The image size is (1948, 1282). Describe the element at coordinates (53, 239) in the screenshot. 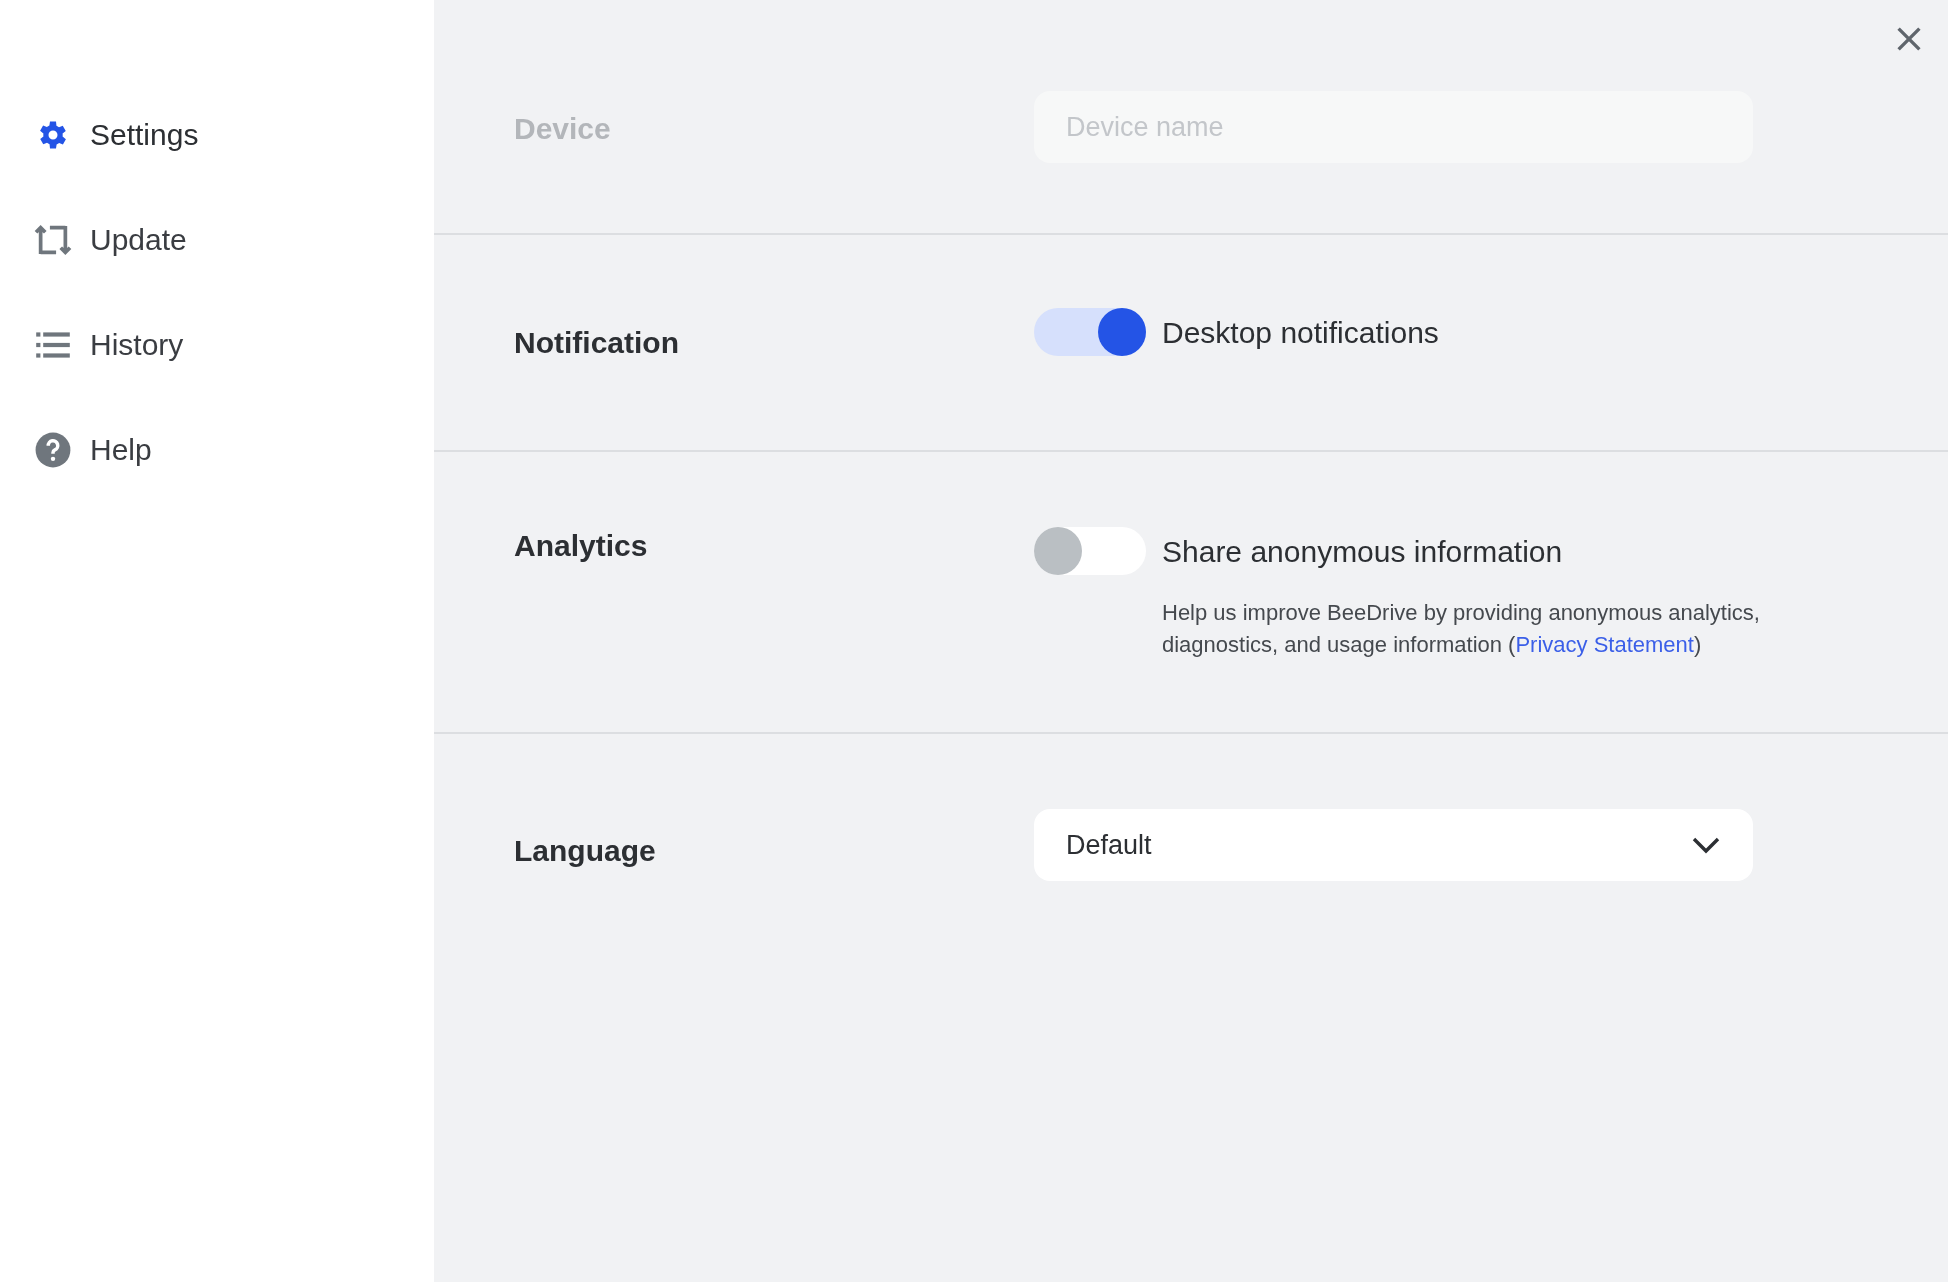

I see `swap-arrows-icon` at that location.